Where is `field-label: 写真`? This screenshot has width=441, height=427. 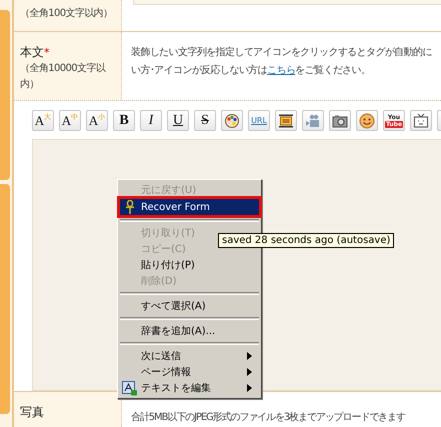 field-label: 写真 is located at coordinates (32, 412).